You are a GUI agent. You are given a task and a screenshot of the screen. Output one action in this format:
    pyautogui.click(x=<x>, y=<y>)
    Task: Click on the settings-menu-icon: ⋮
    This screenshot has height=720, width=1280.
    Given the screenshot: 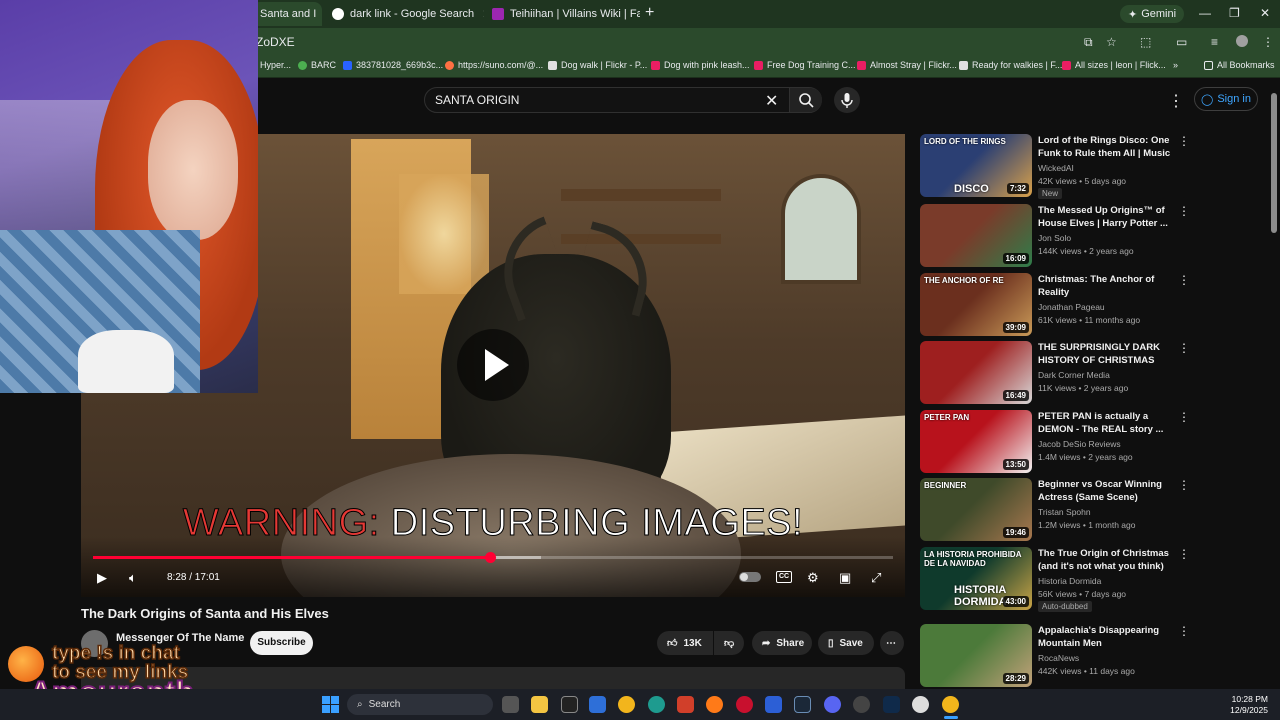 What is the action you would take?
    pyautogui.click(x=1176, y=101)
    